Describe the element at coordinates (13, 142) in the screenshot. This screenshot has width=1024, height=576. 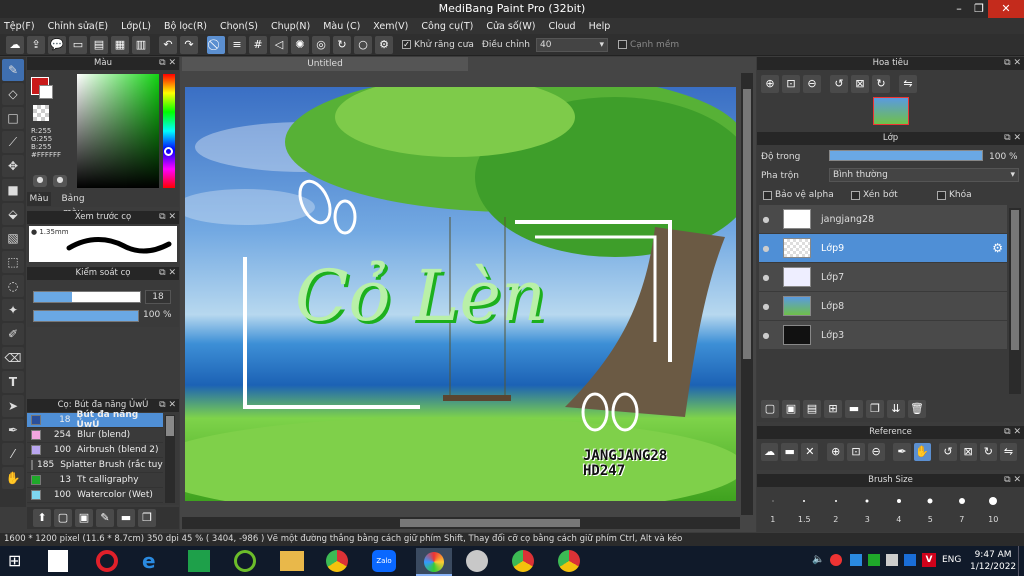
I see `line-tool-icon: ⟋` at that location.